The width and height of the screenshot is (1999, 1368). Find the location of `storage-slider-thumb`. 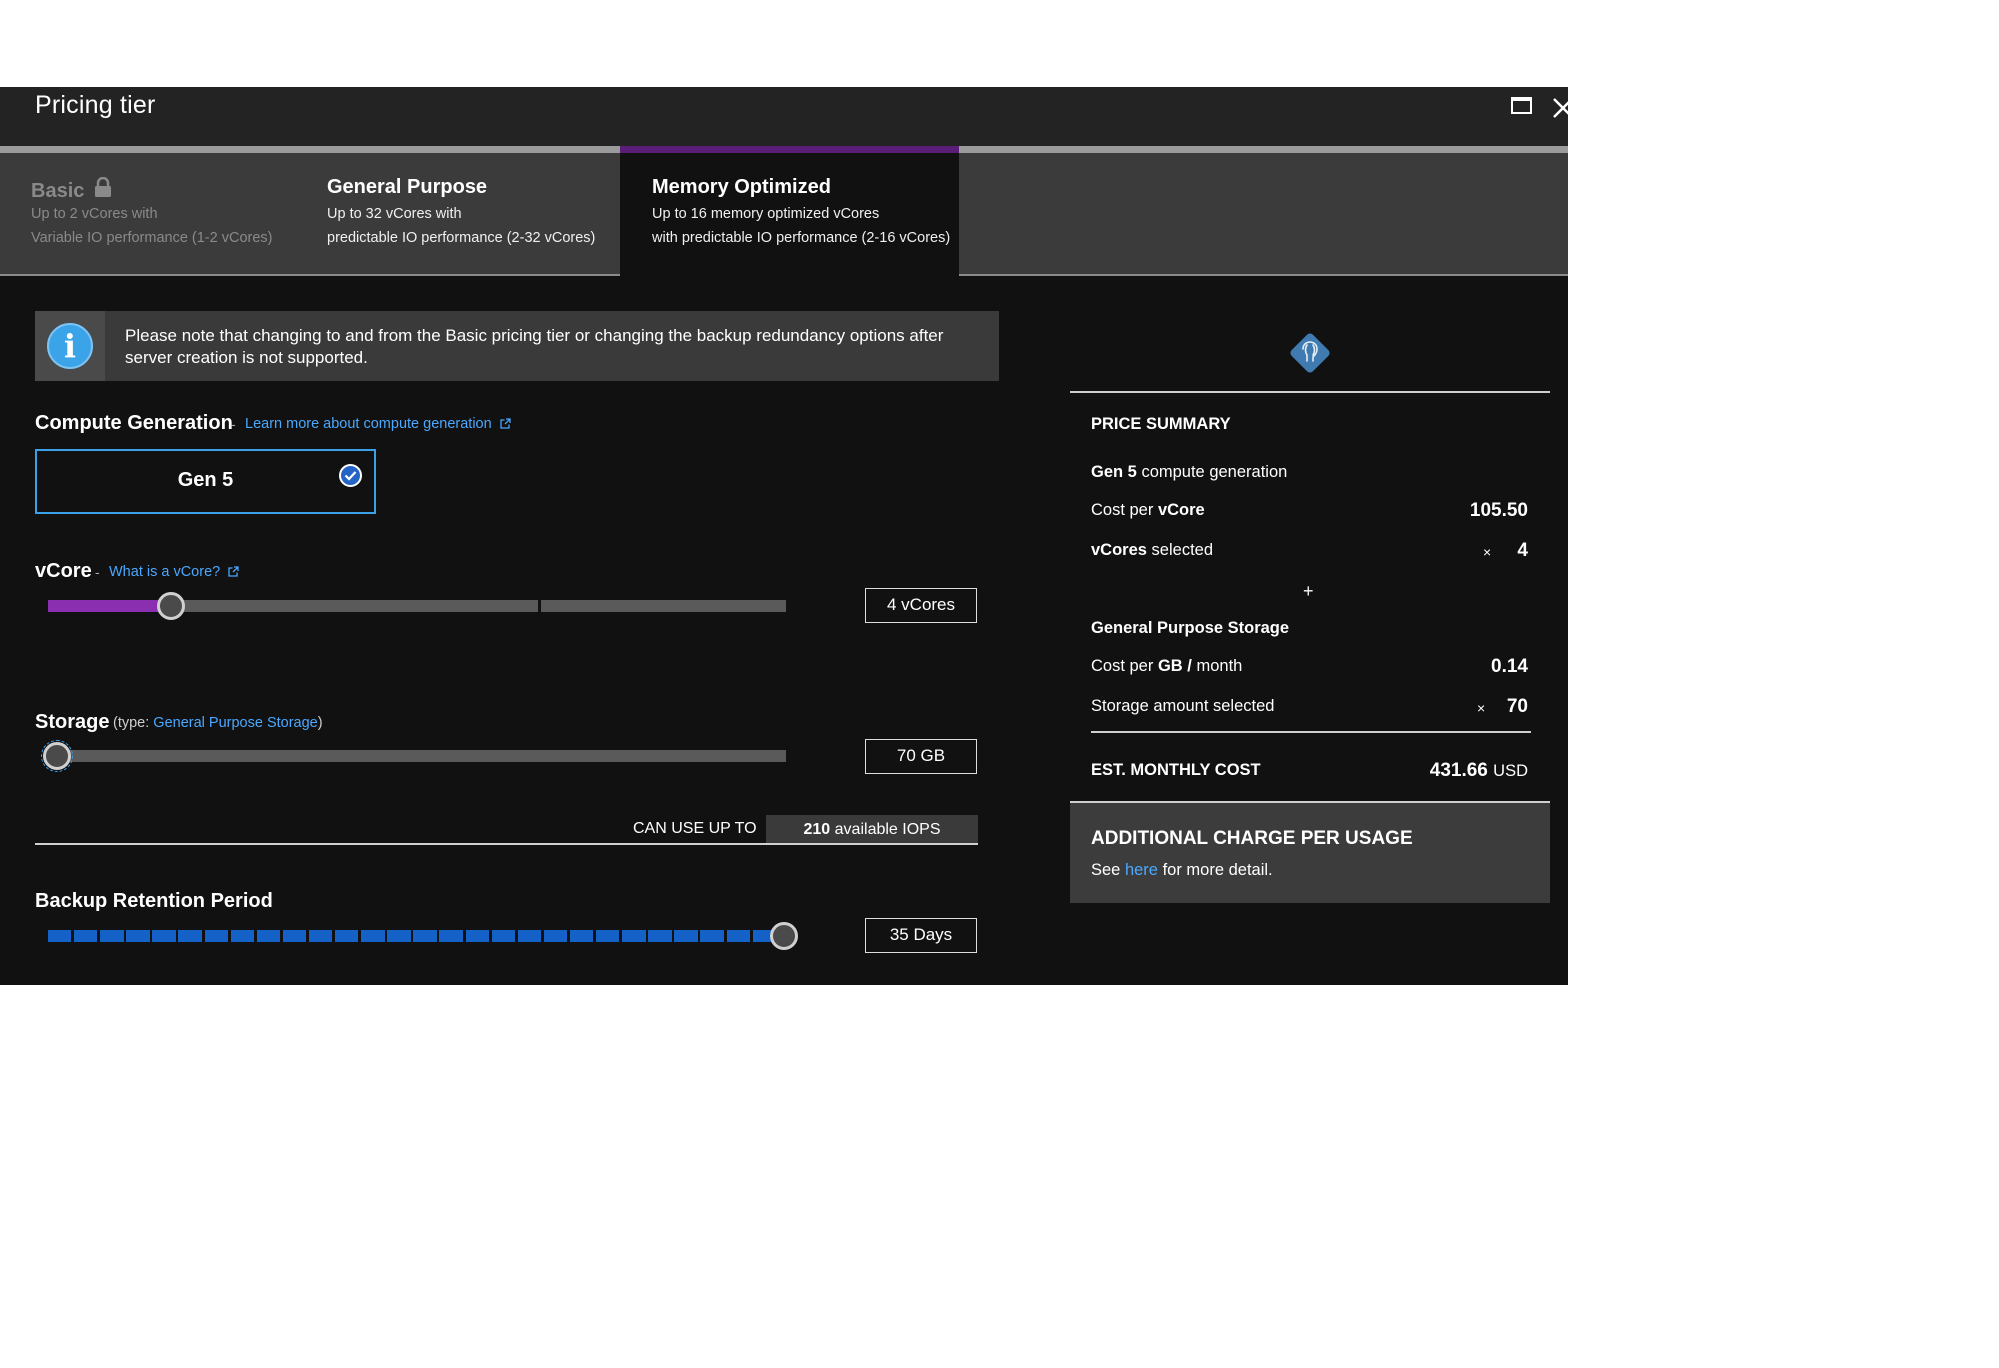

storage-slider-thumb is located at coordinates (57, 756).